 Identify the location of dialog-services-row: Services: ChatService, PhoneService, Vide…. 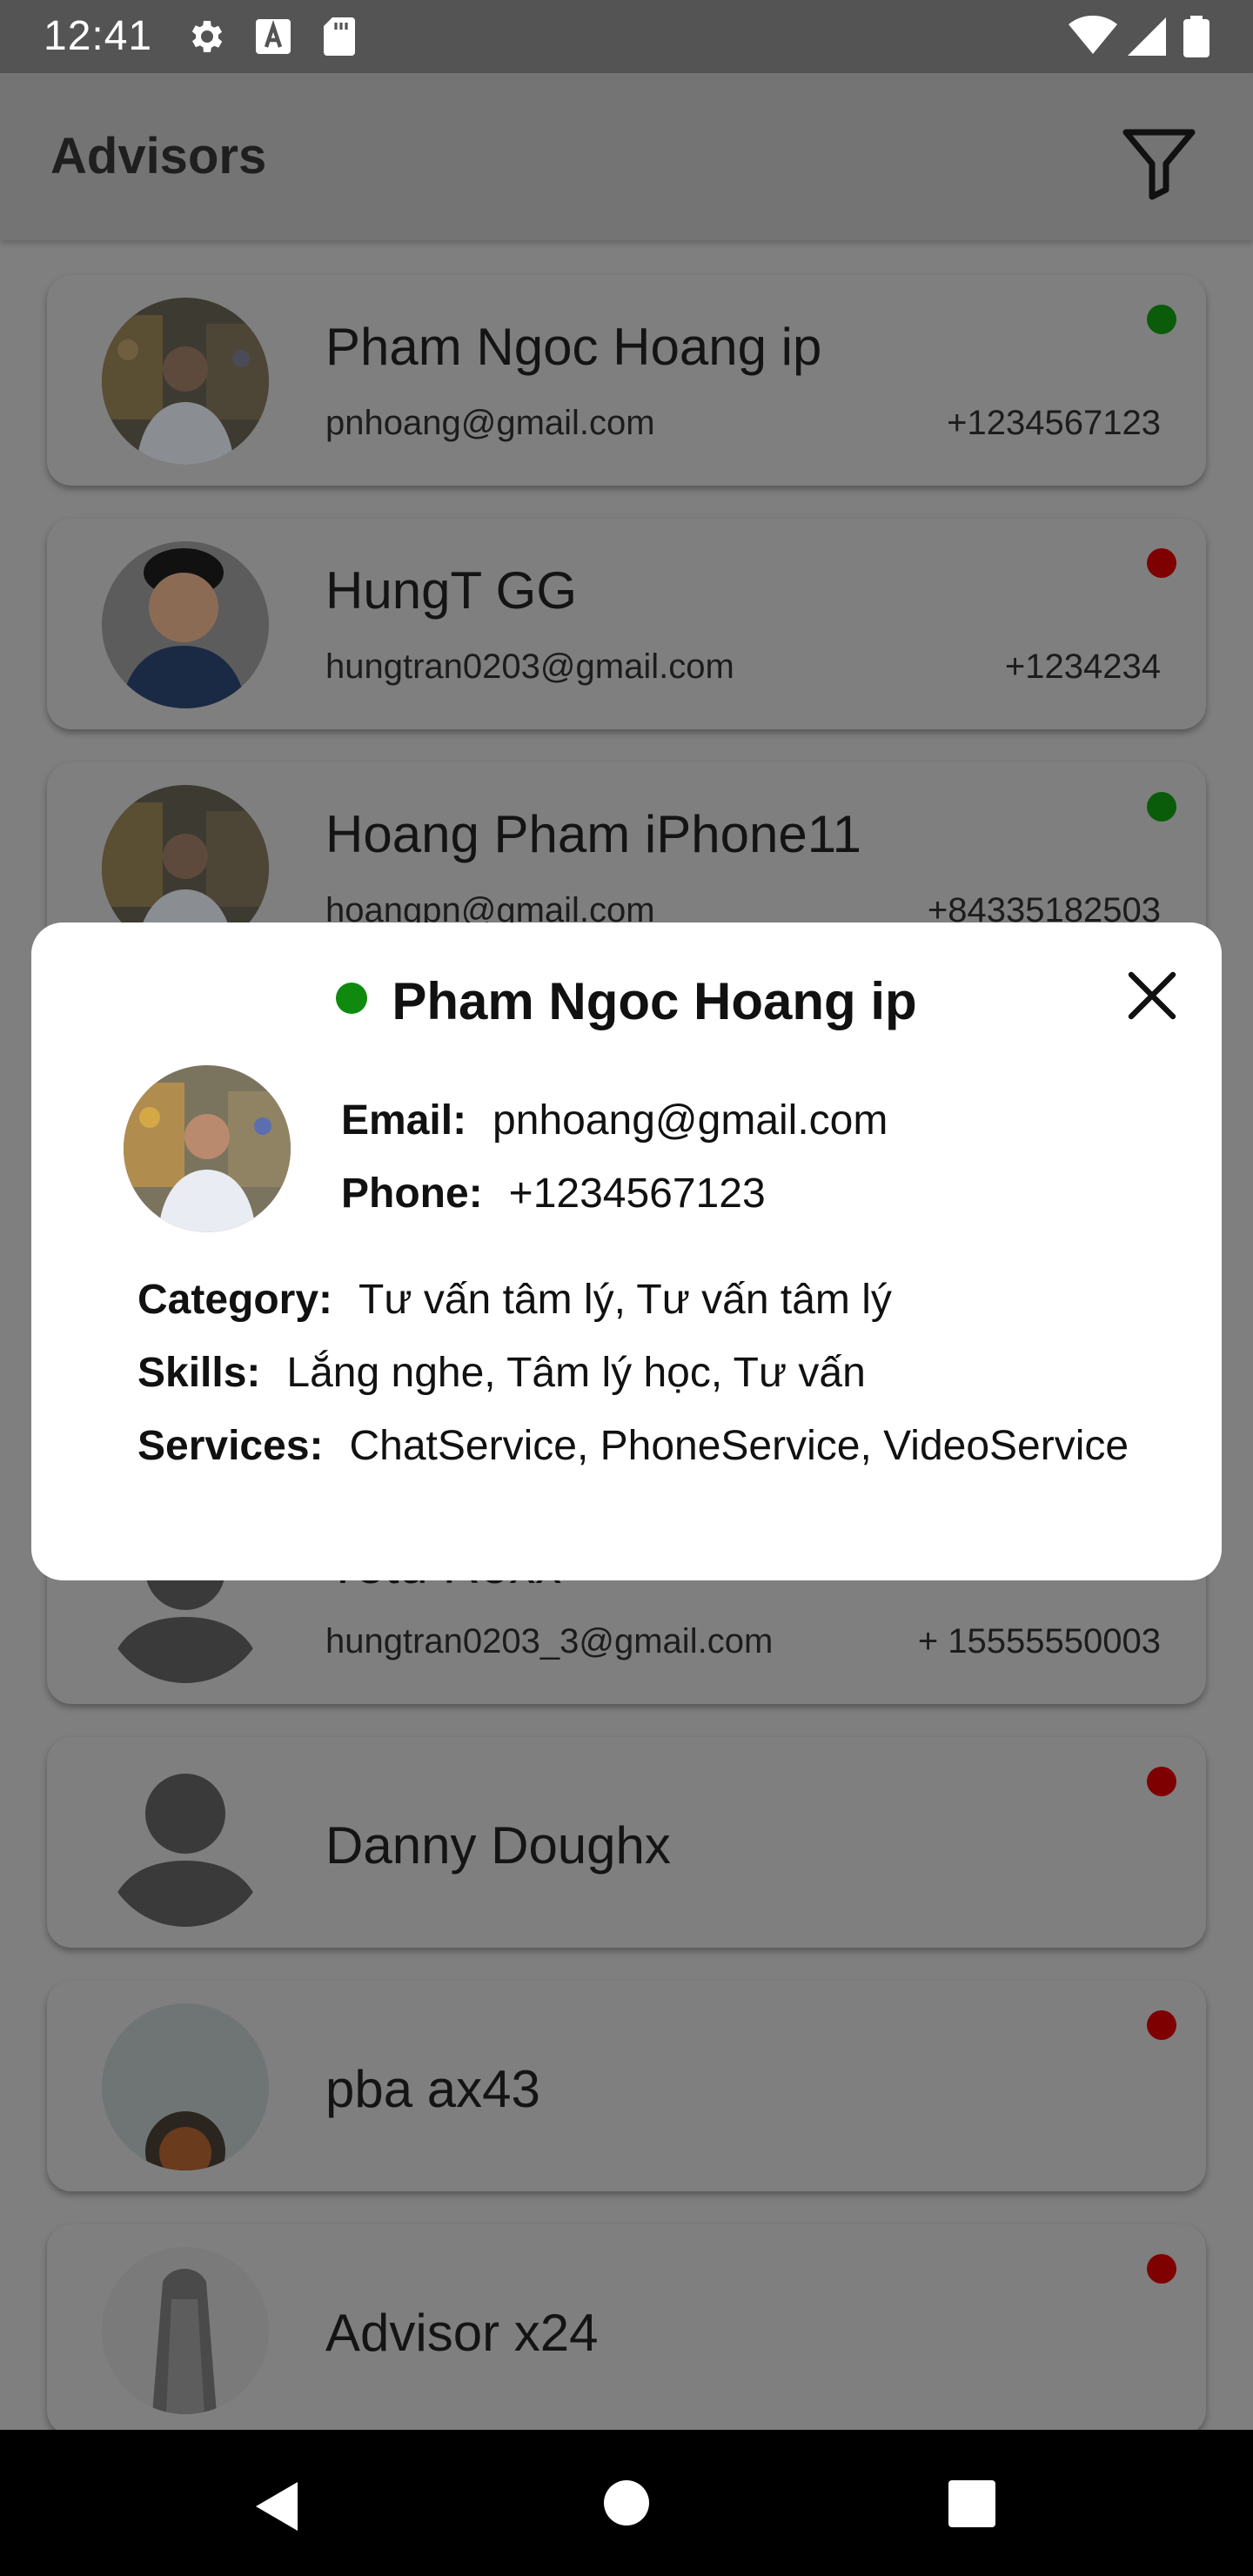
(633, 1446).